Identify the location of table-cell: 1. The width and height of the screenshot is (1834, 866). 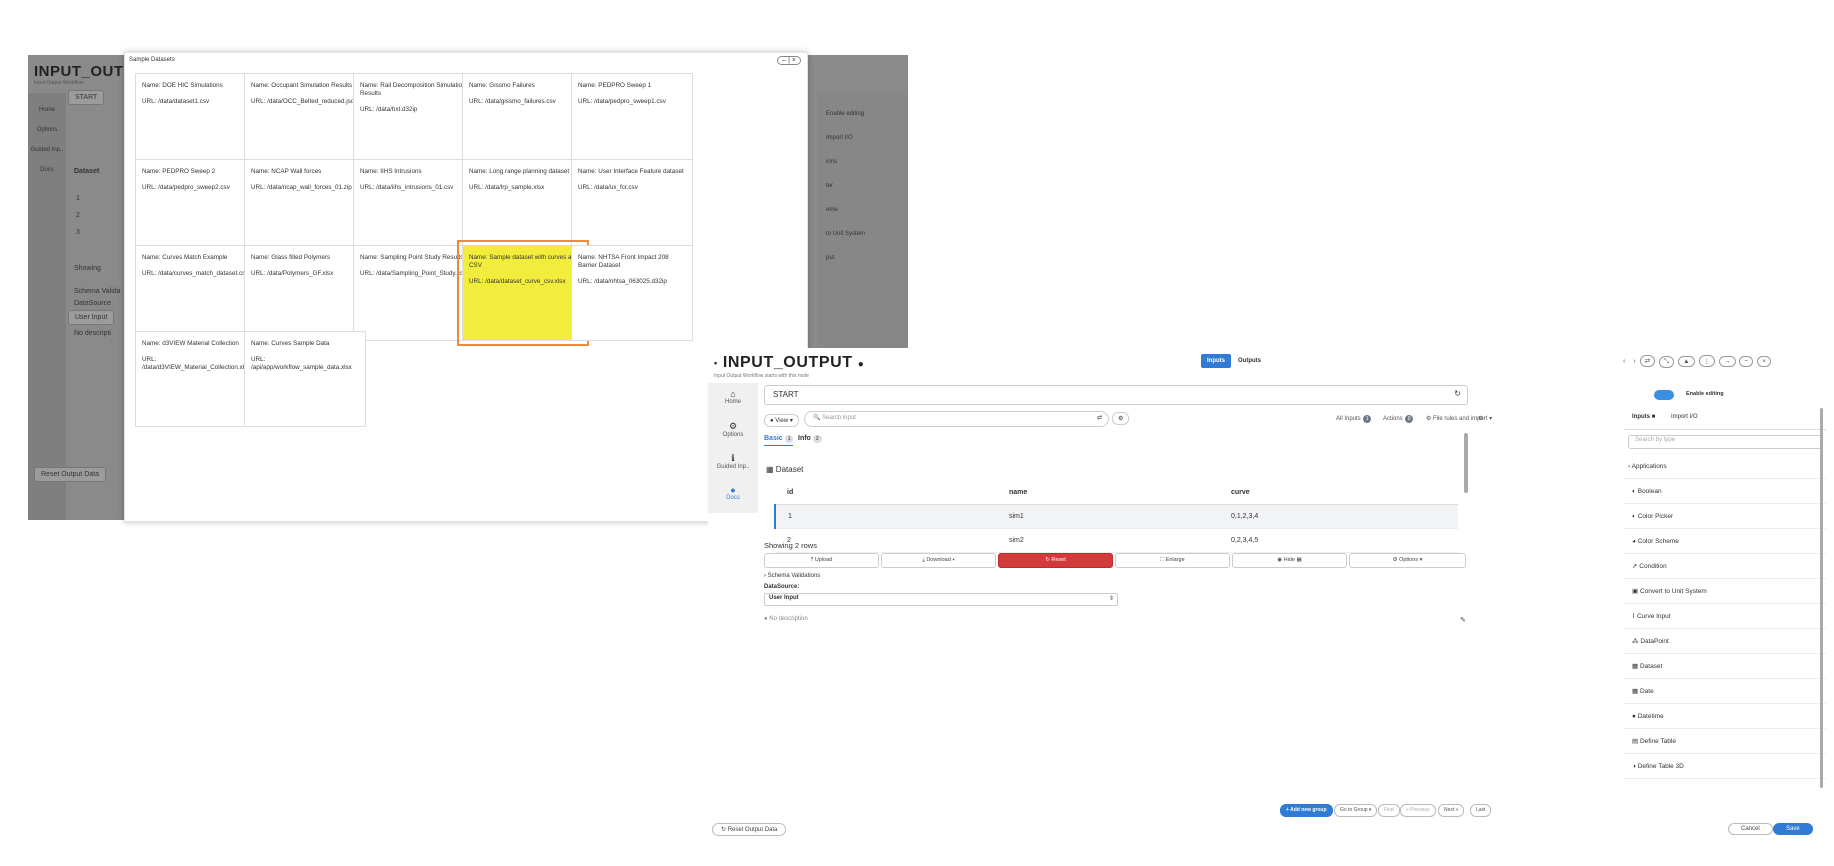
(885, 516).